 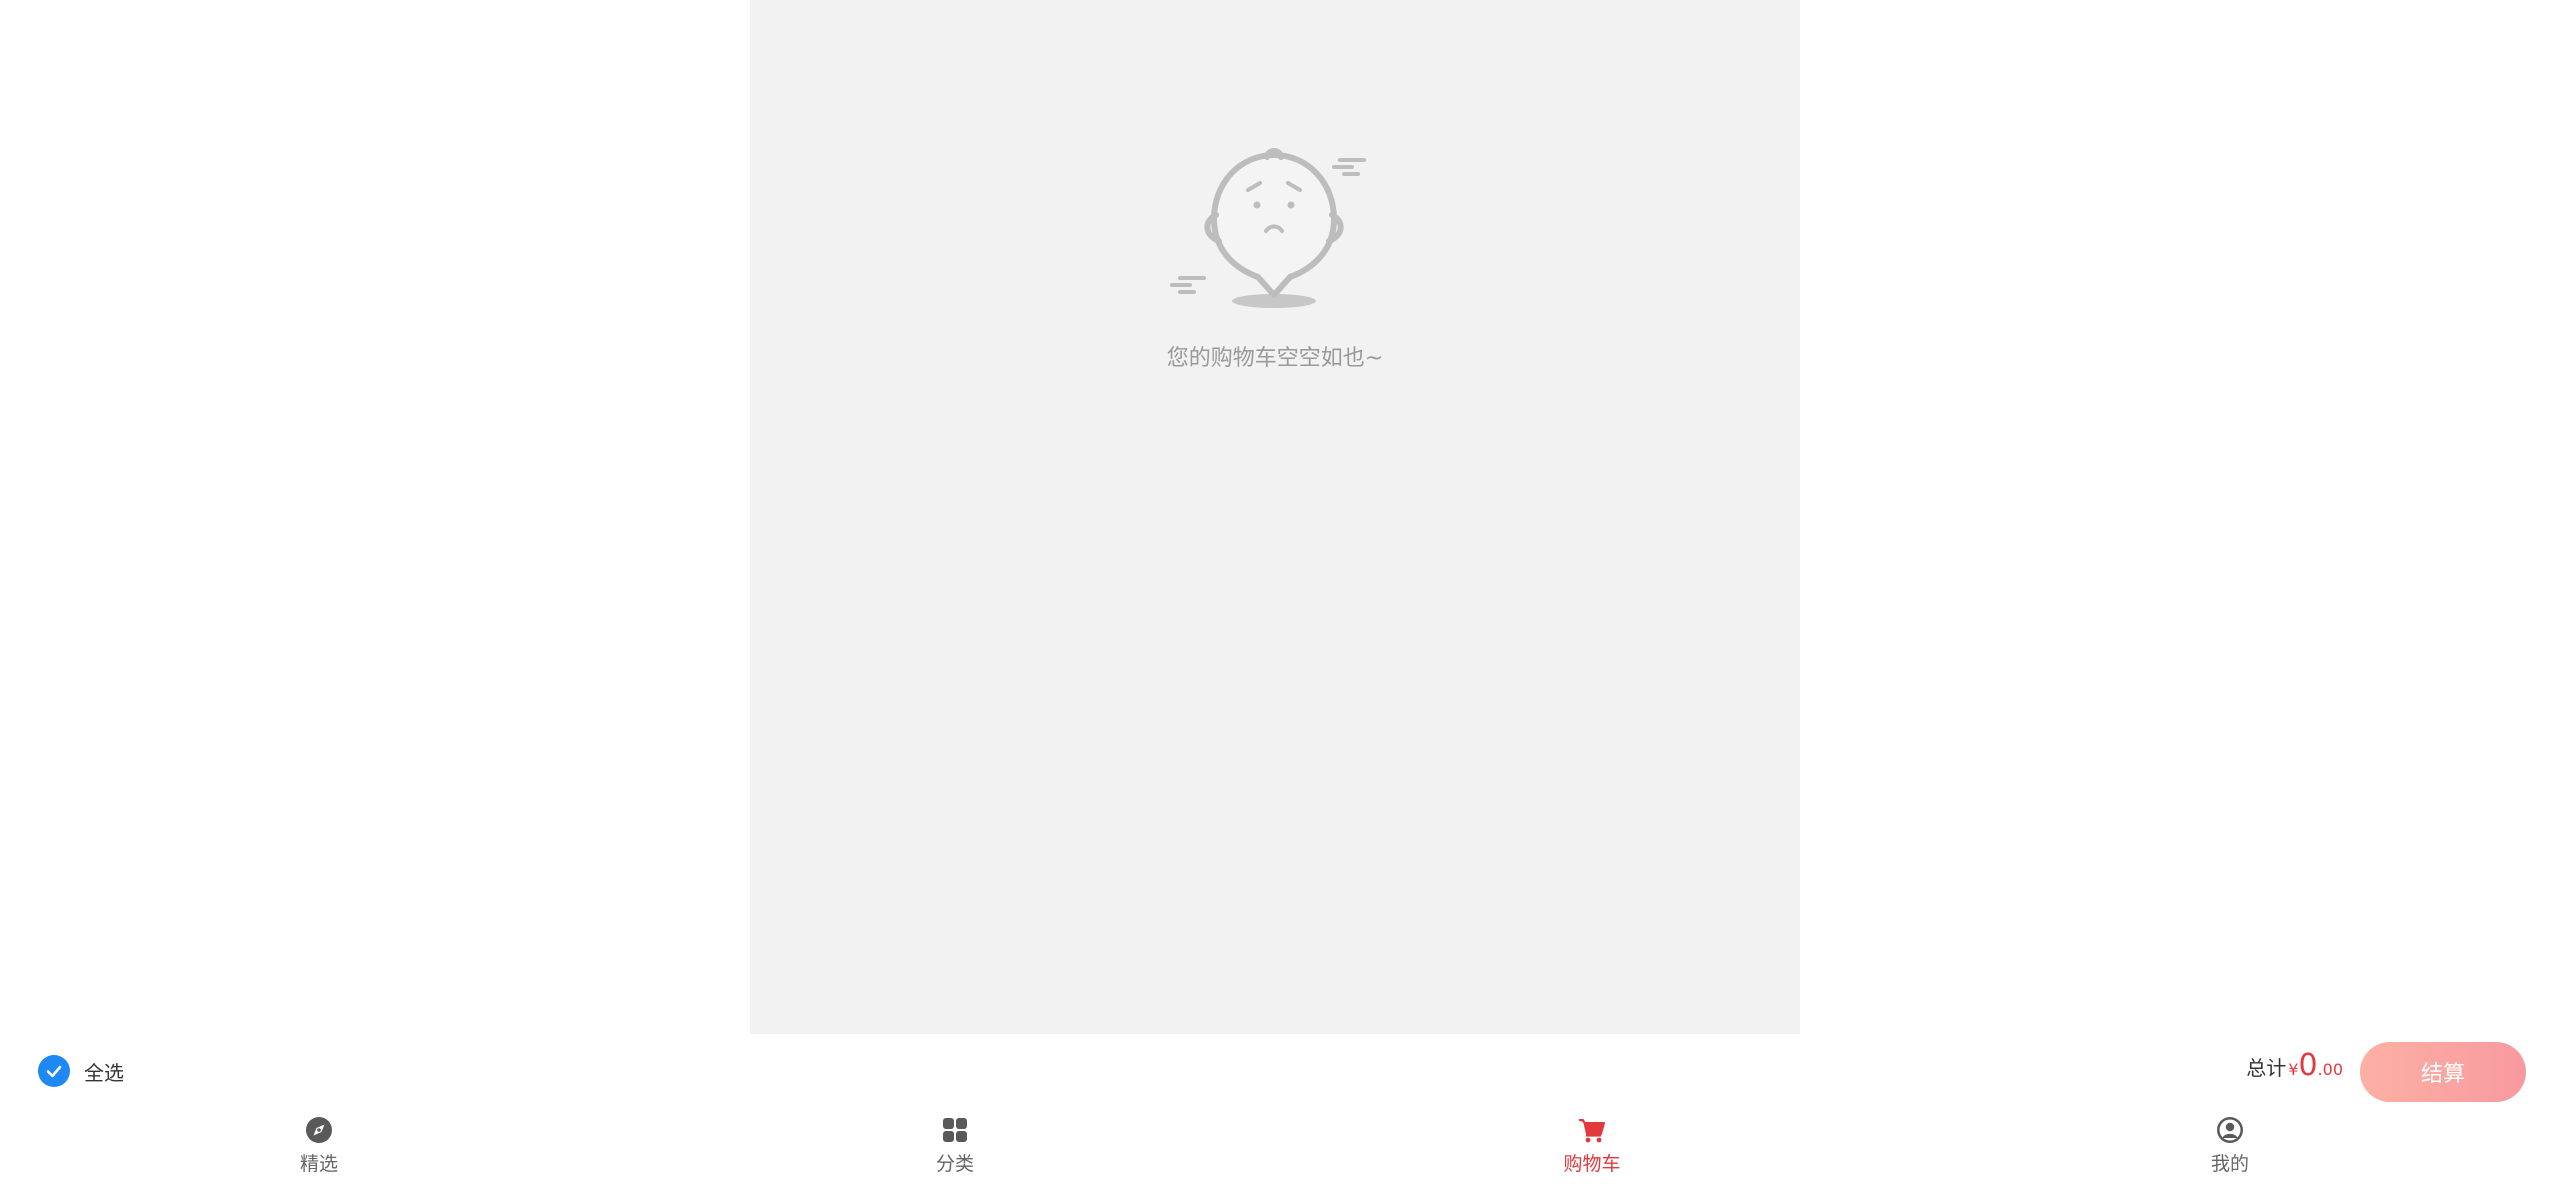 I want to click on tab-profile: 我的, so click(x=2230, y=1146).